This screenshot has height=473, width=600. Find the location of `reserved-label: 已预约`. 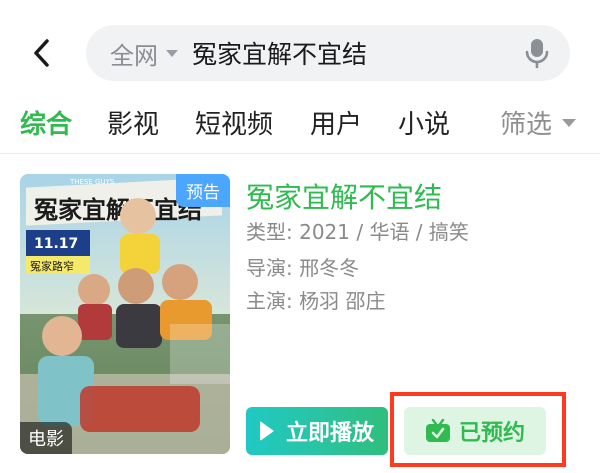

reserved-label: 已预约 is located at coordinates (491, 433).